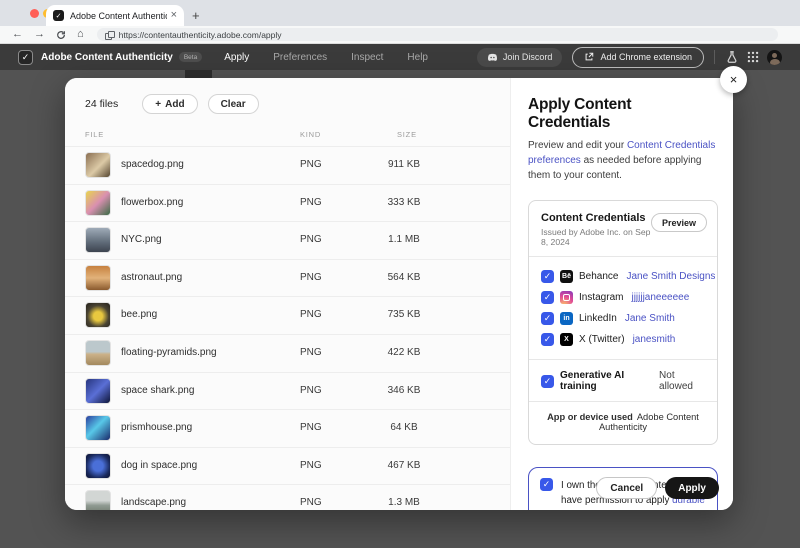 This screenshot has width=800, height=548. I want to click on add-chrome-extension-button: Add Chrome extension, so click(638, 57).